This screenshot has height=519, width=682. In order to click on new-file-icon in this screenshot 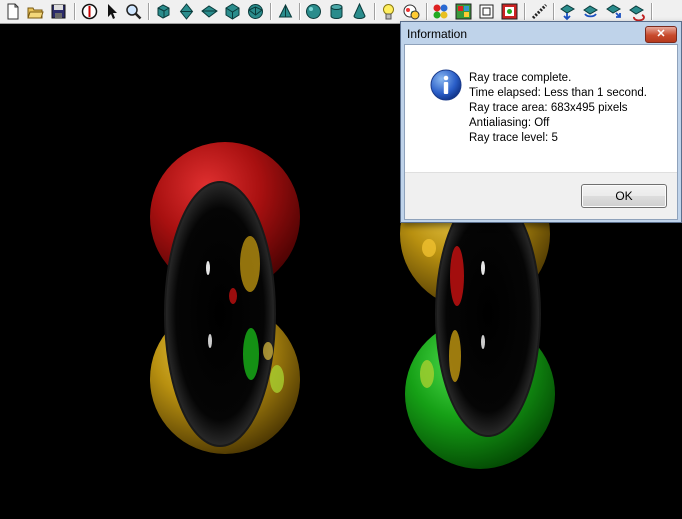, I will do `click(12, 11)`.